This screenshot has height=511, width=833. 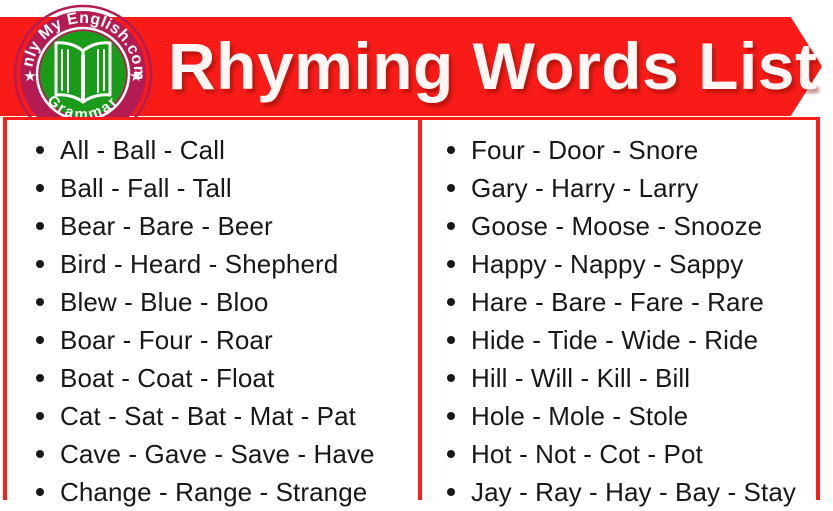 I want to click on rhyming-word-text: Hole - Mole - Stole, so click(x=580, y=416).